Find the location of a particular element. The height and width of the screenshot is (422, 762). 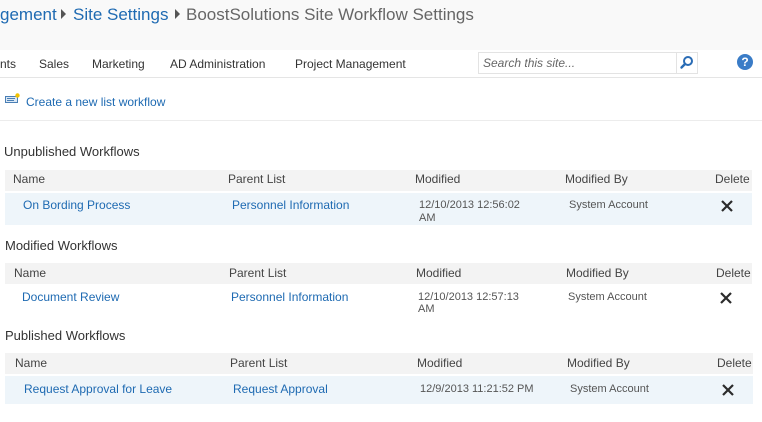

workflow-name-link: On Bording Process is located at coordinates (76, 205).